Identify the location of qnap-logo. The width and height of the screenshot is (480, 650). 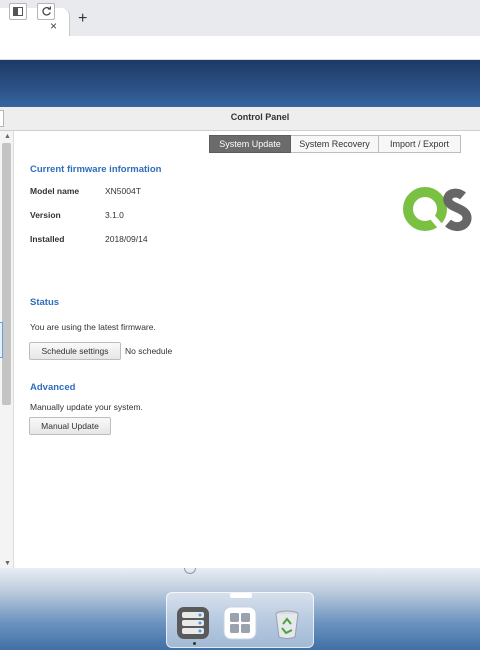
(440, 209).